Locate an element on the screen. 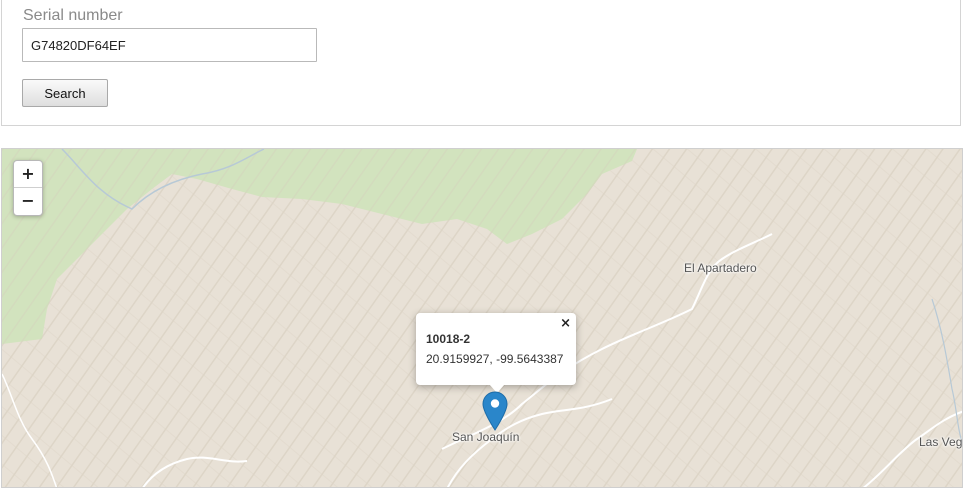 This screenshot has width=969, height=488. serial-number-input is located at coordinates (169, 45).